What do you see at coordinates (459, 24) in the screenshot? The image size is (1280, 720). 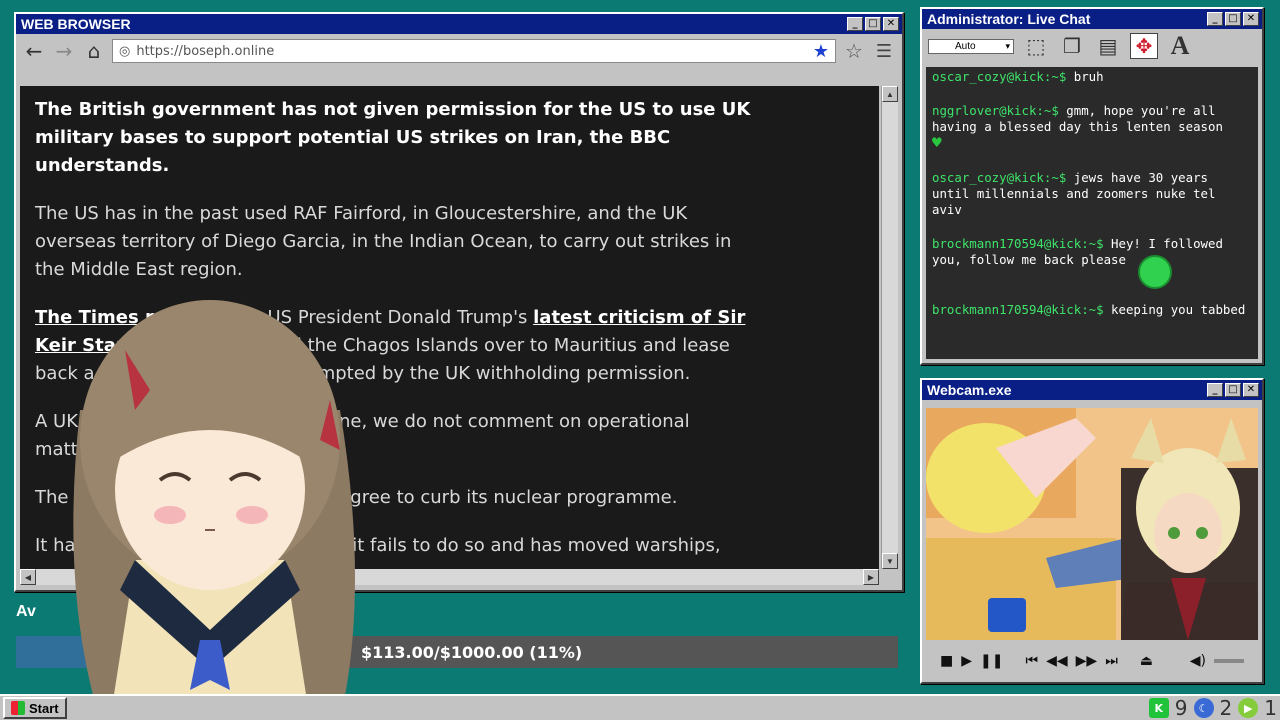 I see `browser-titlebar: WEB BROWSER _ □ ✕` at bounding box center [459, 24].